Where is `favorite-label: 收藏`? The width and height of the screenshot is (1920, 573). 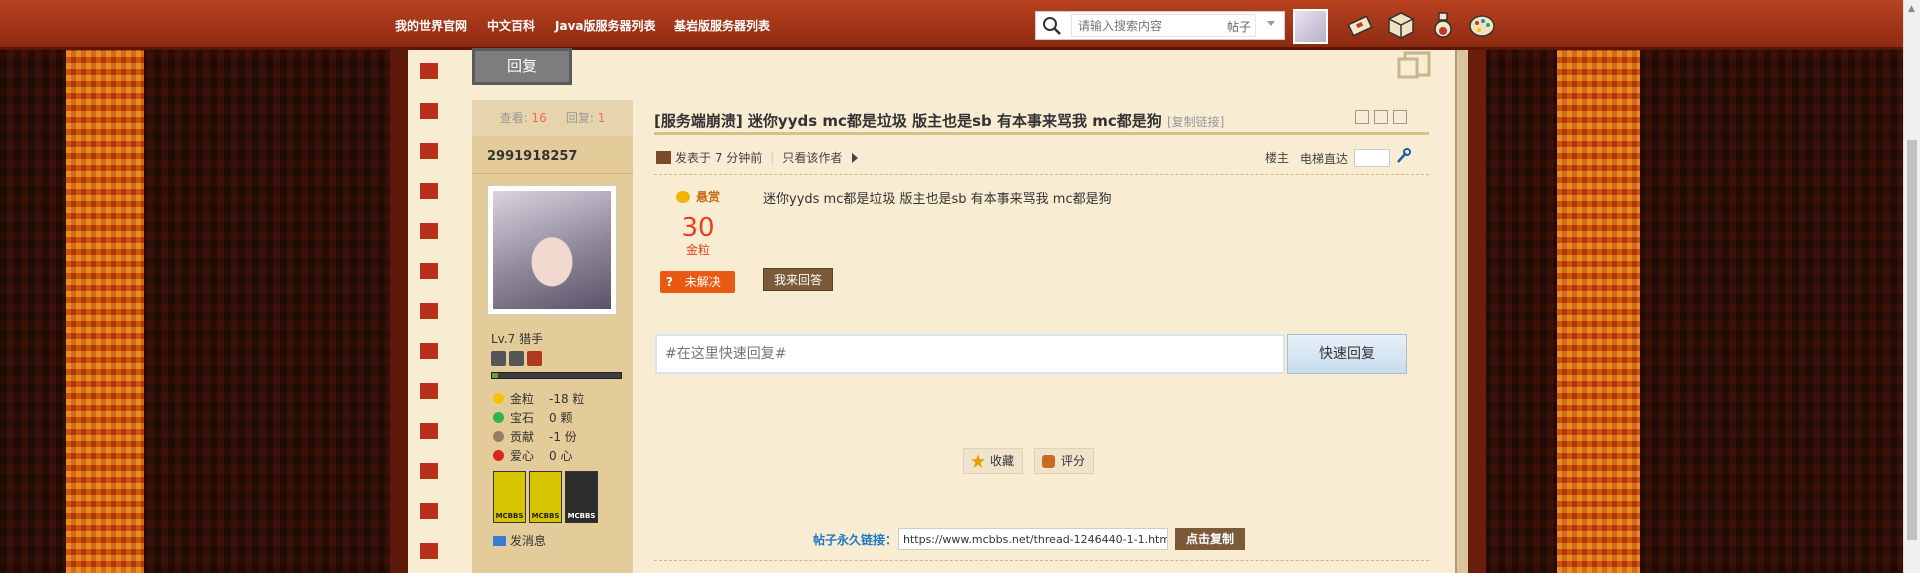
favorite-label: 收藏 is located at coordinates (1002, 461).